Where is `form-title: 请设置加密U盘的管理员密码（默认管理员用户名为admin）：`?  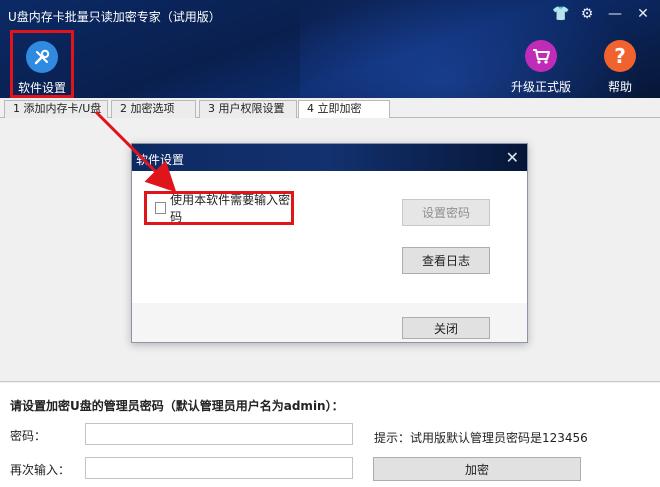 form-title: 请设置加密U盘的管理员密码（默认管理员用户名为admin）： is located at coordinates (177, 406).